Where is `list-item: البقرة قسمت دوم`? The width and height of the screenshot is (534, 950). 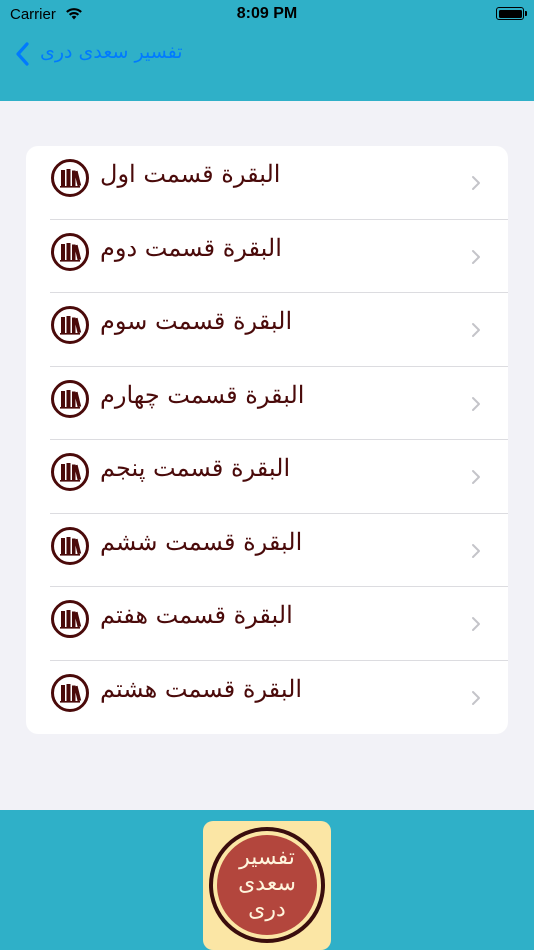 list-item: البقرة قسمت دوم is located at coordinates (267, 256).